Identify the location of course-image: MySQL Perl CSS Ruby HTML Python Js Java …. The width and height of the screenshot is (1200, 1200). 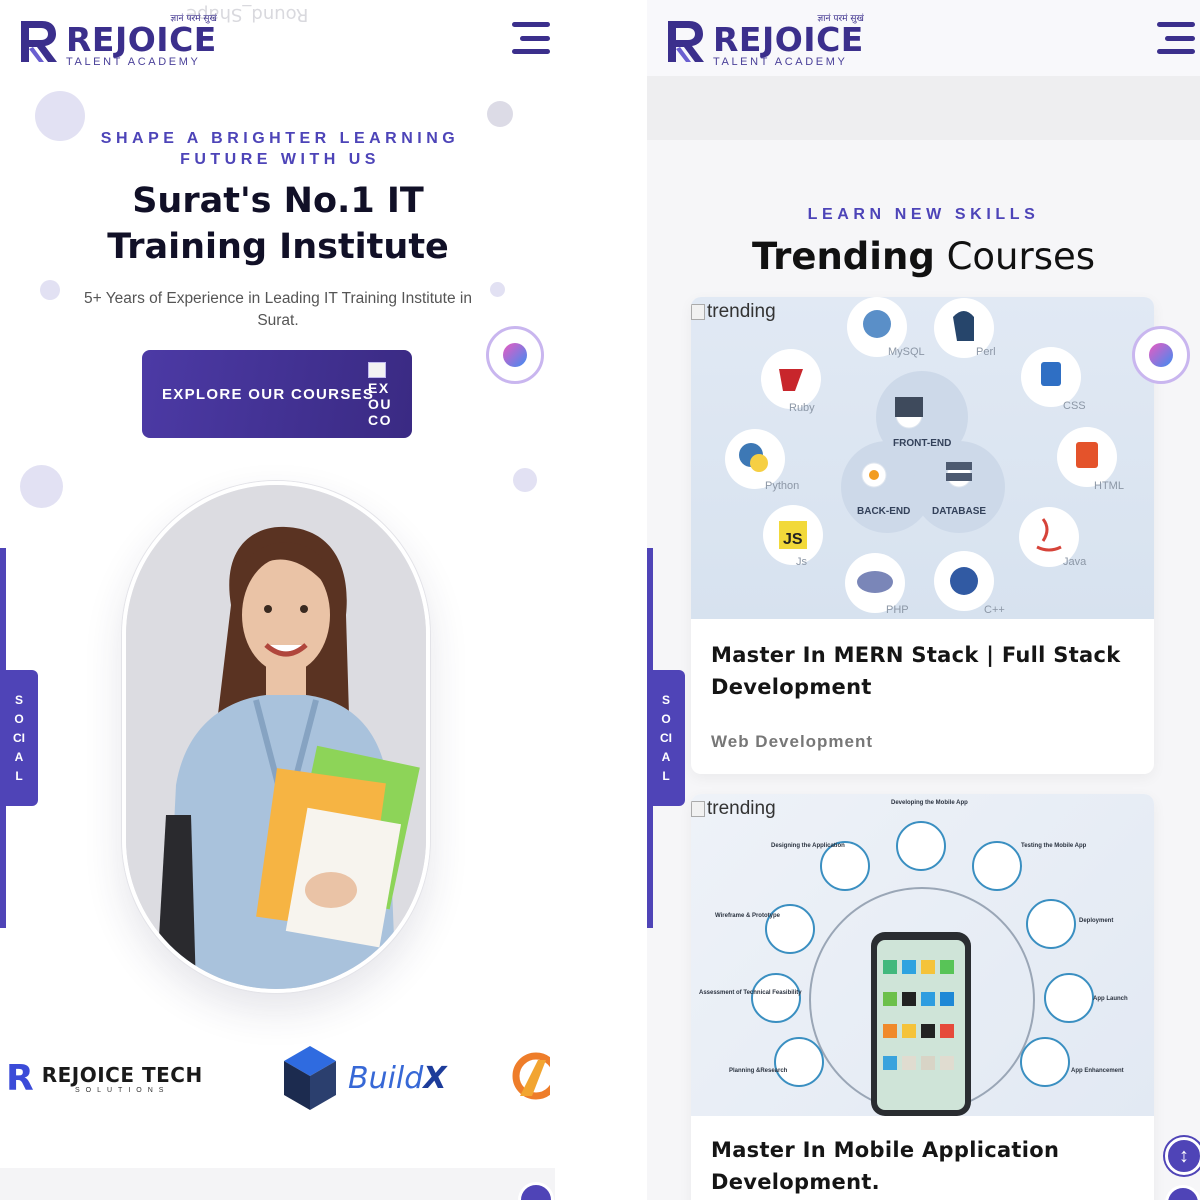
(922, 458).